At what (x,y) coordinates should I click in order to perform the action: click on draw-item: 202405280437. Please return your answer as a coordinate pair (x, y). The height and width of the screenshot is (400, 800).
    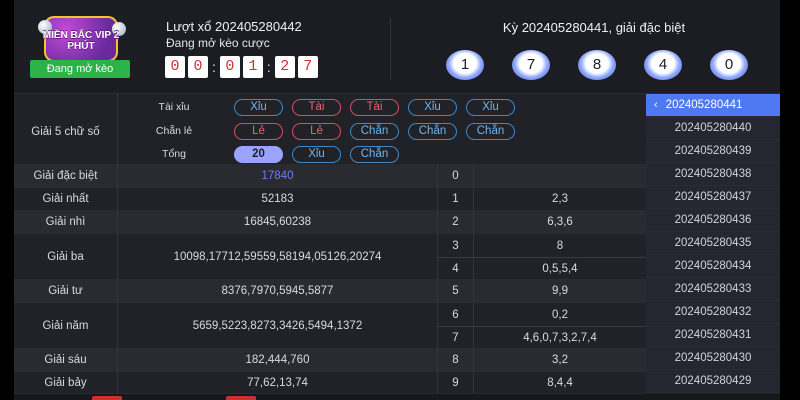
    Looking at the image, I should click on (713, 197).